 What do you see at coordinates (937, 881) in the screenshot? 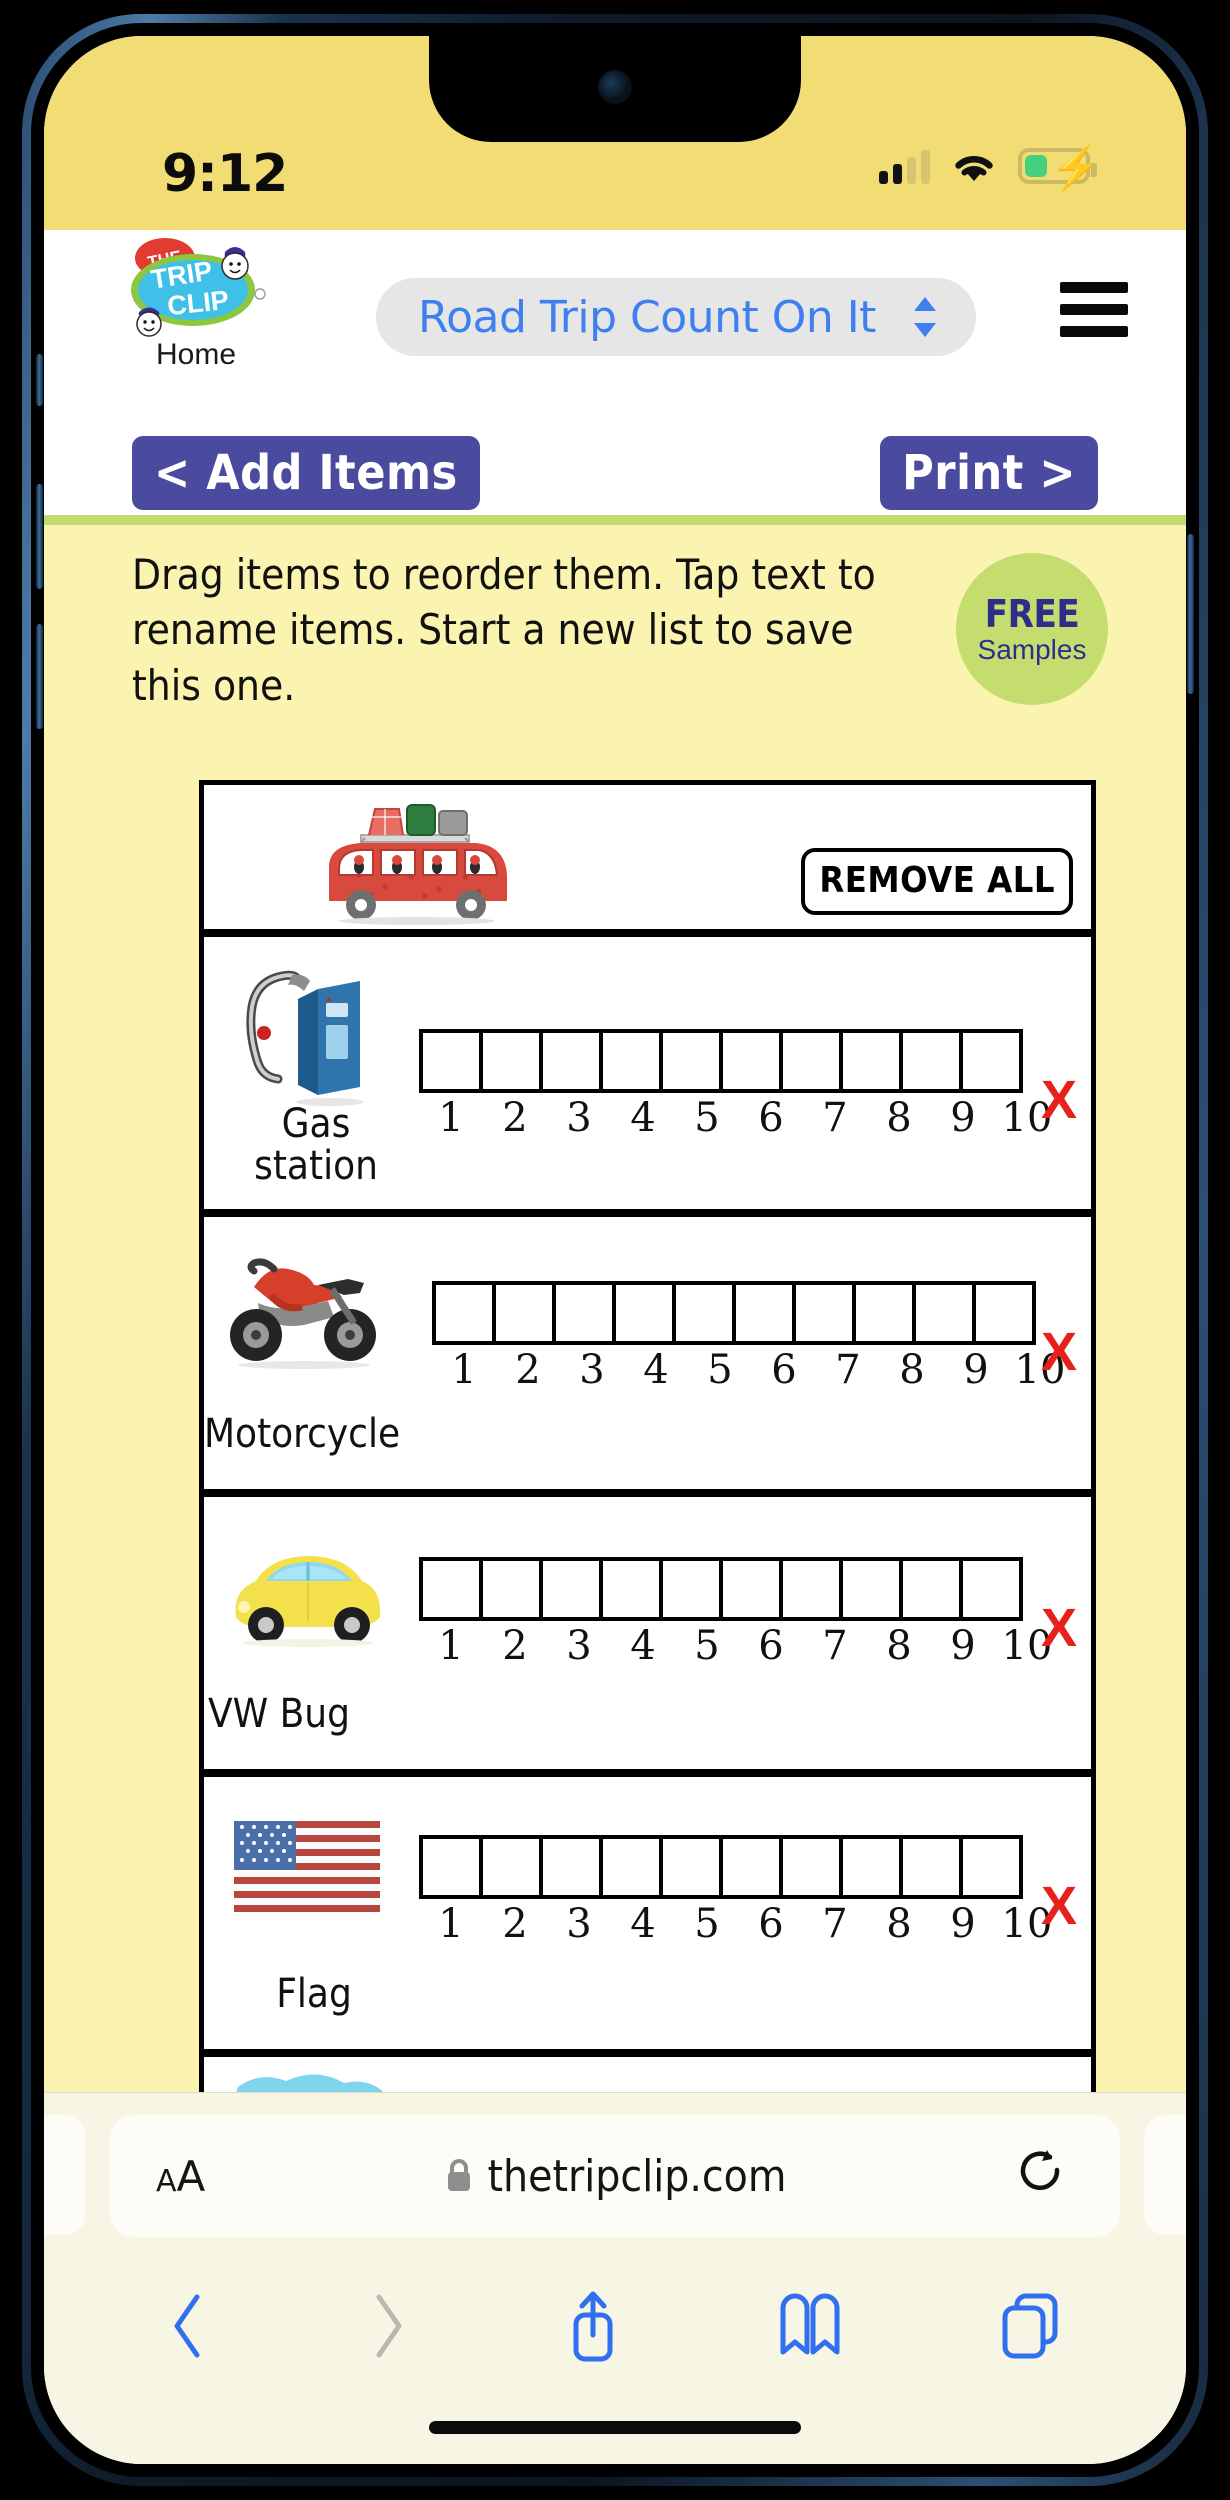
I see `remove-all-button: REMOVE ALL` at bounding box center [937, 881].